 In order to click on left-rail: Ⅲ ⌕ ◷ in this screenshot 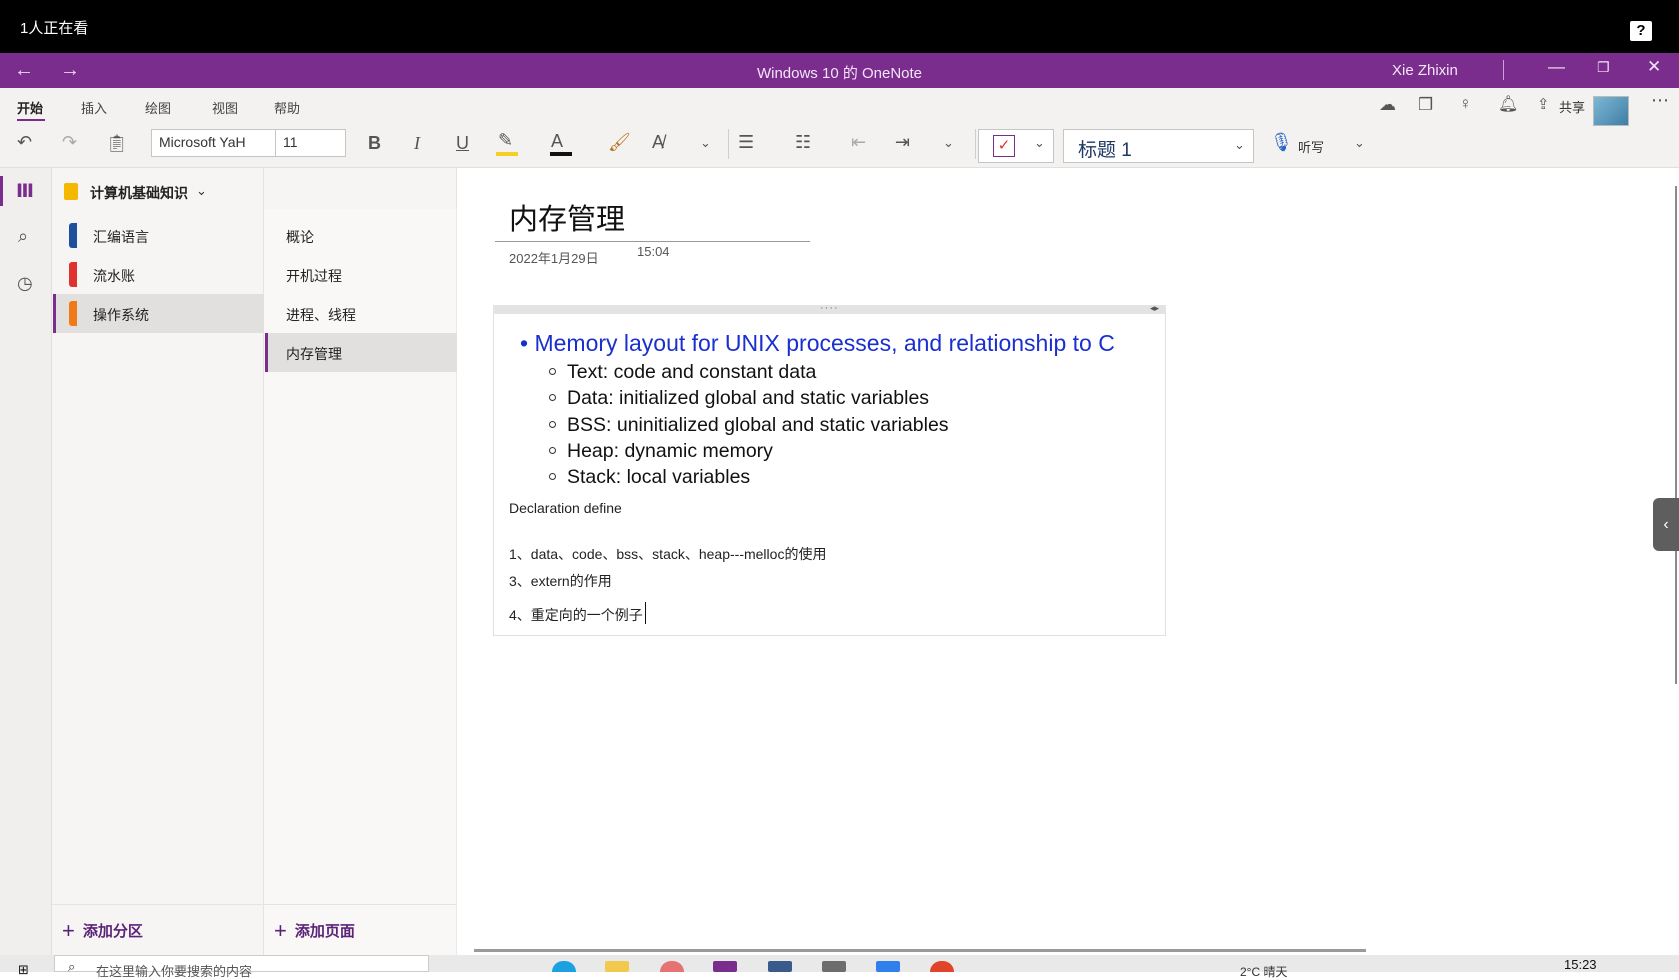, I will do `click(26, 561)`.